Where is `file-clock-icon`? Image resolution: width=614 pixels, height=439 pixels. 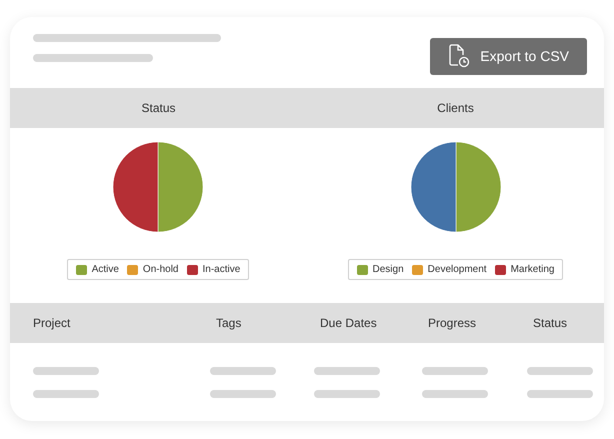 file-clock-icon is located at coordinates (459, 56).